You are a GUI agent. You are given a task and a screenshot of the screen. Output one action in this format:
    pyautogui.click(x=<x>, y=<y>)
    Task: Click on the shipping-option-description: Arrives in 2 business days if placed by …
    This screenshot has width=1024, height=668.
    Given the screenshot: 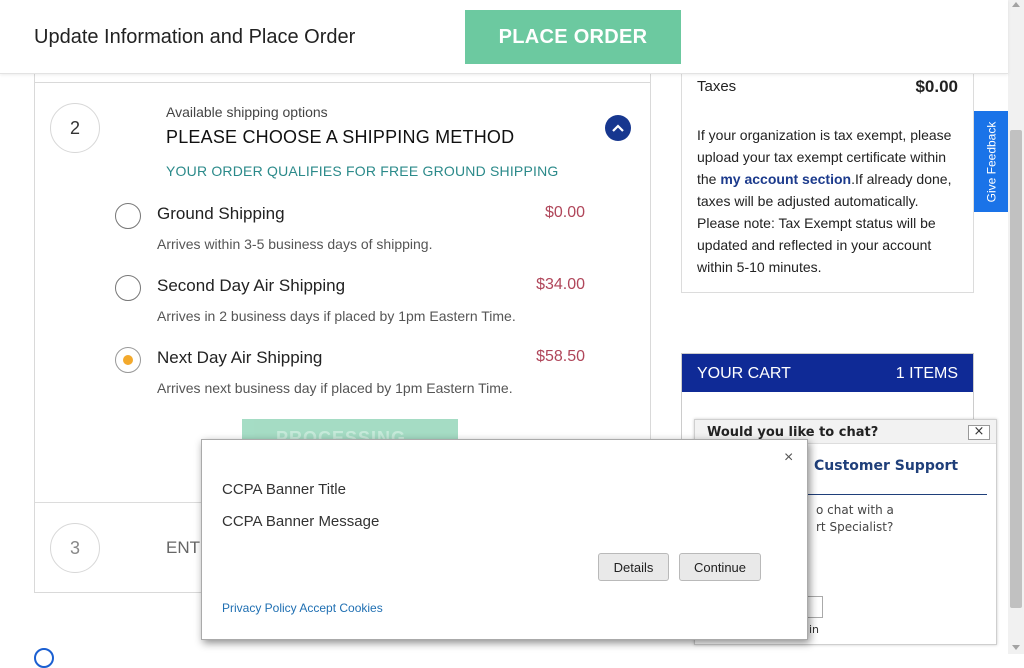 What is the action you would take?
    pyautogui.click(x=336, y=316)
    